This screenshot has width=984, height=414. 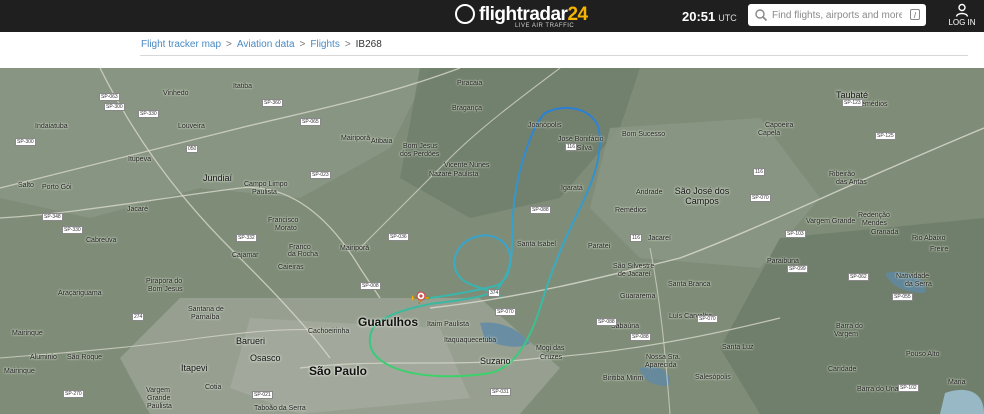 What do you see at coordinates (251, 341) in the screenshot?
I see `city-label-barueri: Barueri` at bounding box center [251, 341].